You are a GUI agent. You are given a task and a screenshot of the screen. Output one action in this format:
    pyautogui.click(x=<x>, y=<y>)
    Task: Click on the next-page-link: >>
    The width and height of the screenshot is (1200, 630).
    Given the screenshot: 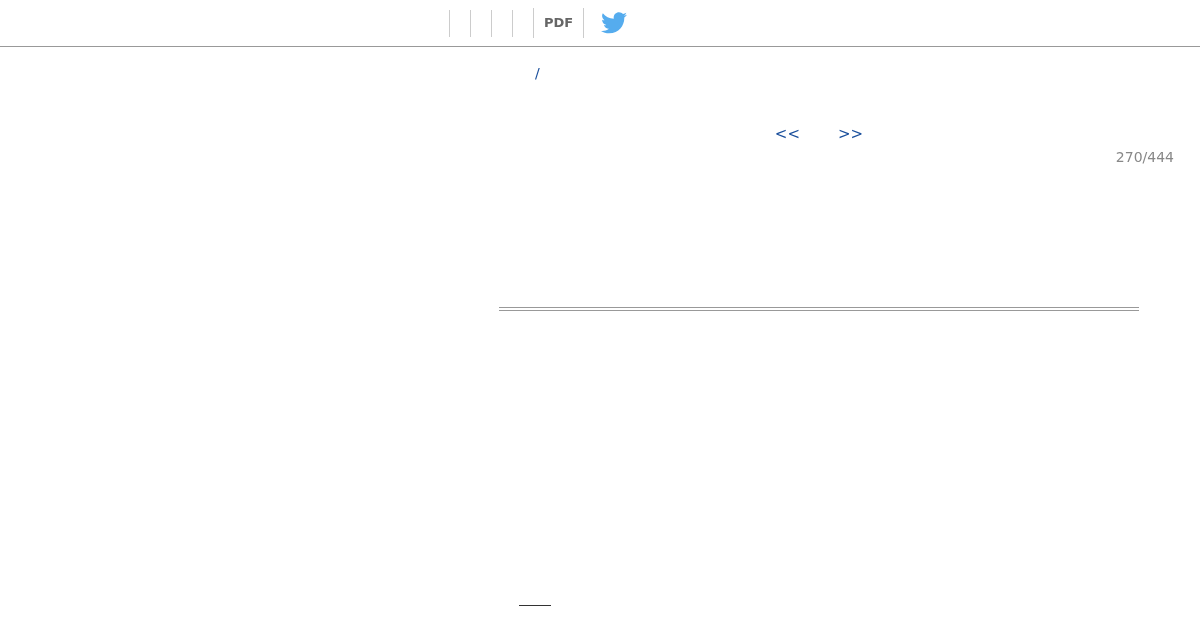 What is the action you would take?
    pyautogui.click(x=851, y=134)
    